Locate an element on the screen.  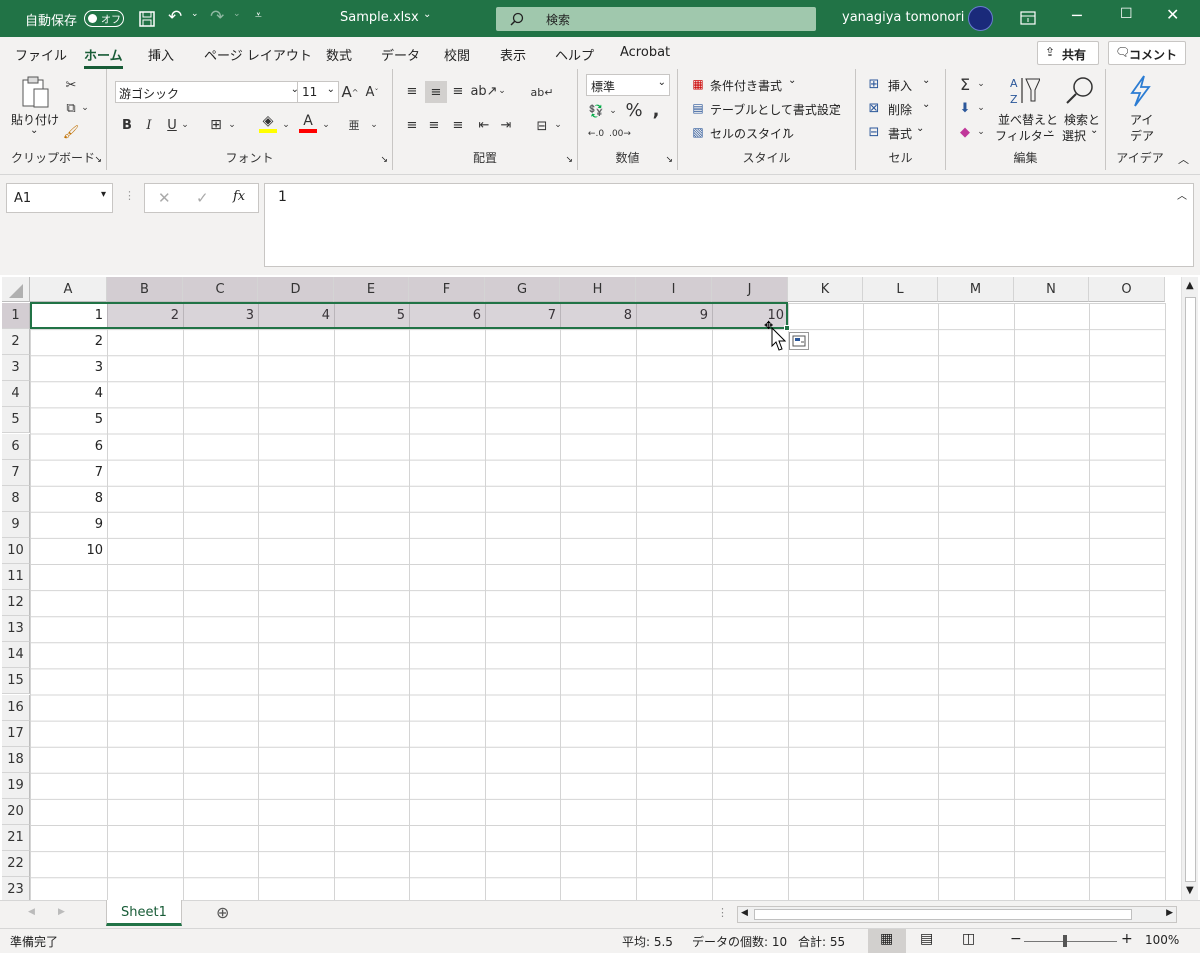
minimize-icon: ─ is located at coordinates (1077, 15).